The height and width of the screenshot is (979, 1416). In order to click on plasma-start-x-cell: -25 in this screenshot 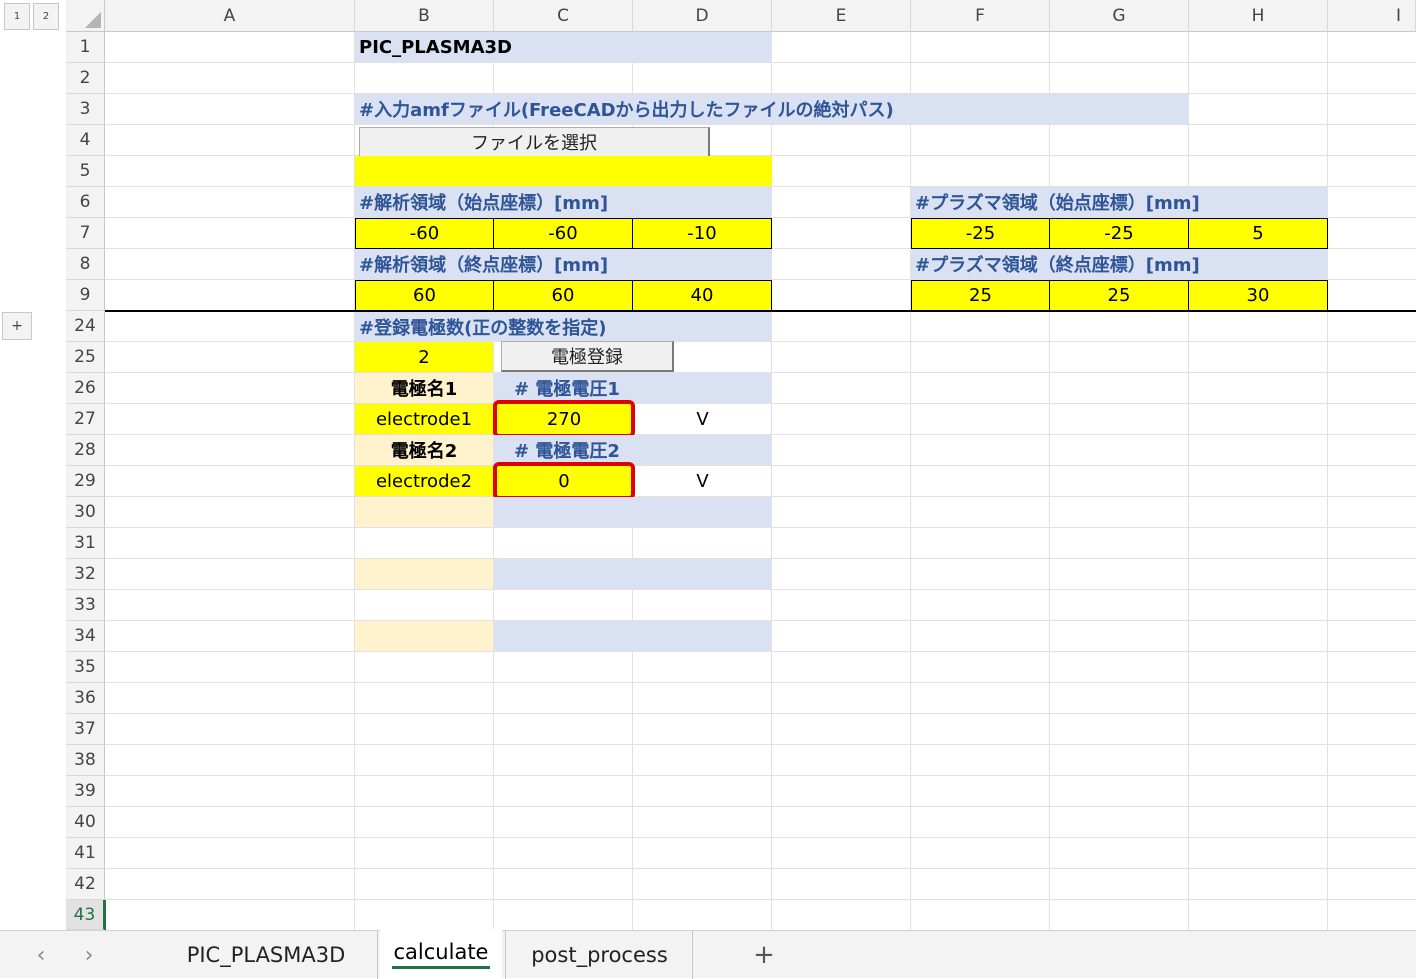, I will do `click(980, 233)`.